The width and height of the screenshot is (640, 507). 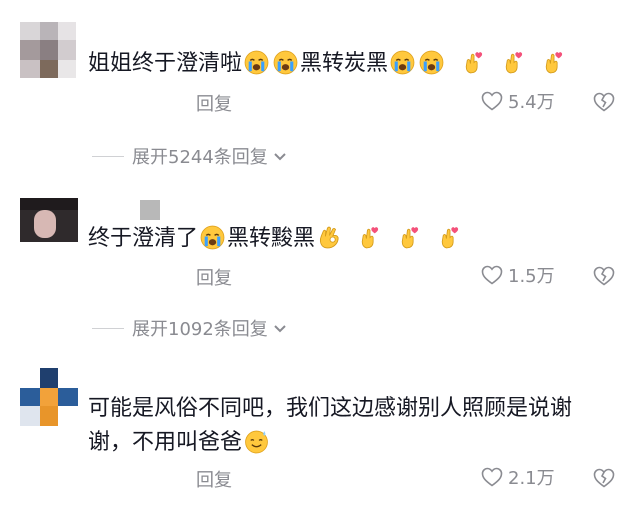 I want to click on like-count: 1.5万, so click(x=531, y=276).